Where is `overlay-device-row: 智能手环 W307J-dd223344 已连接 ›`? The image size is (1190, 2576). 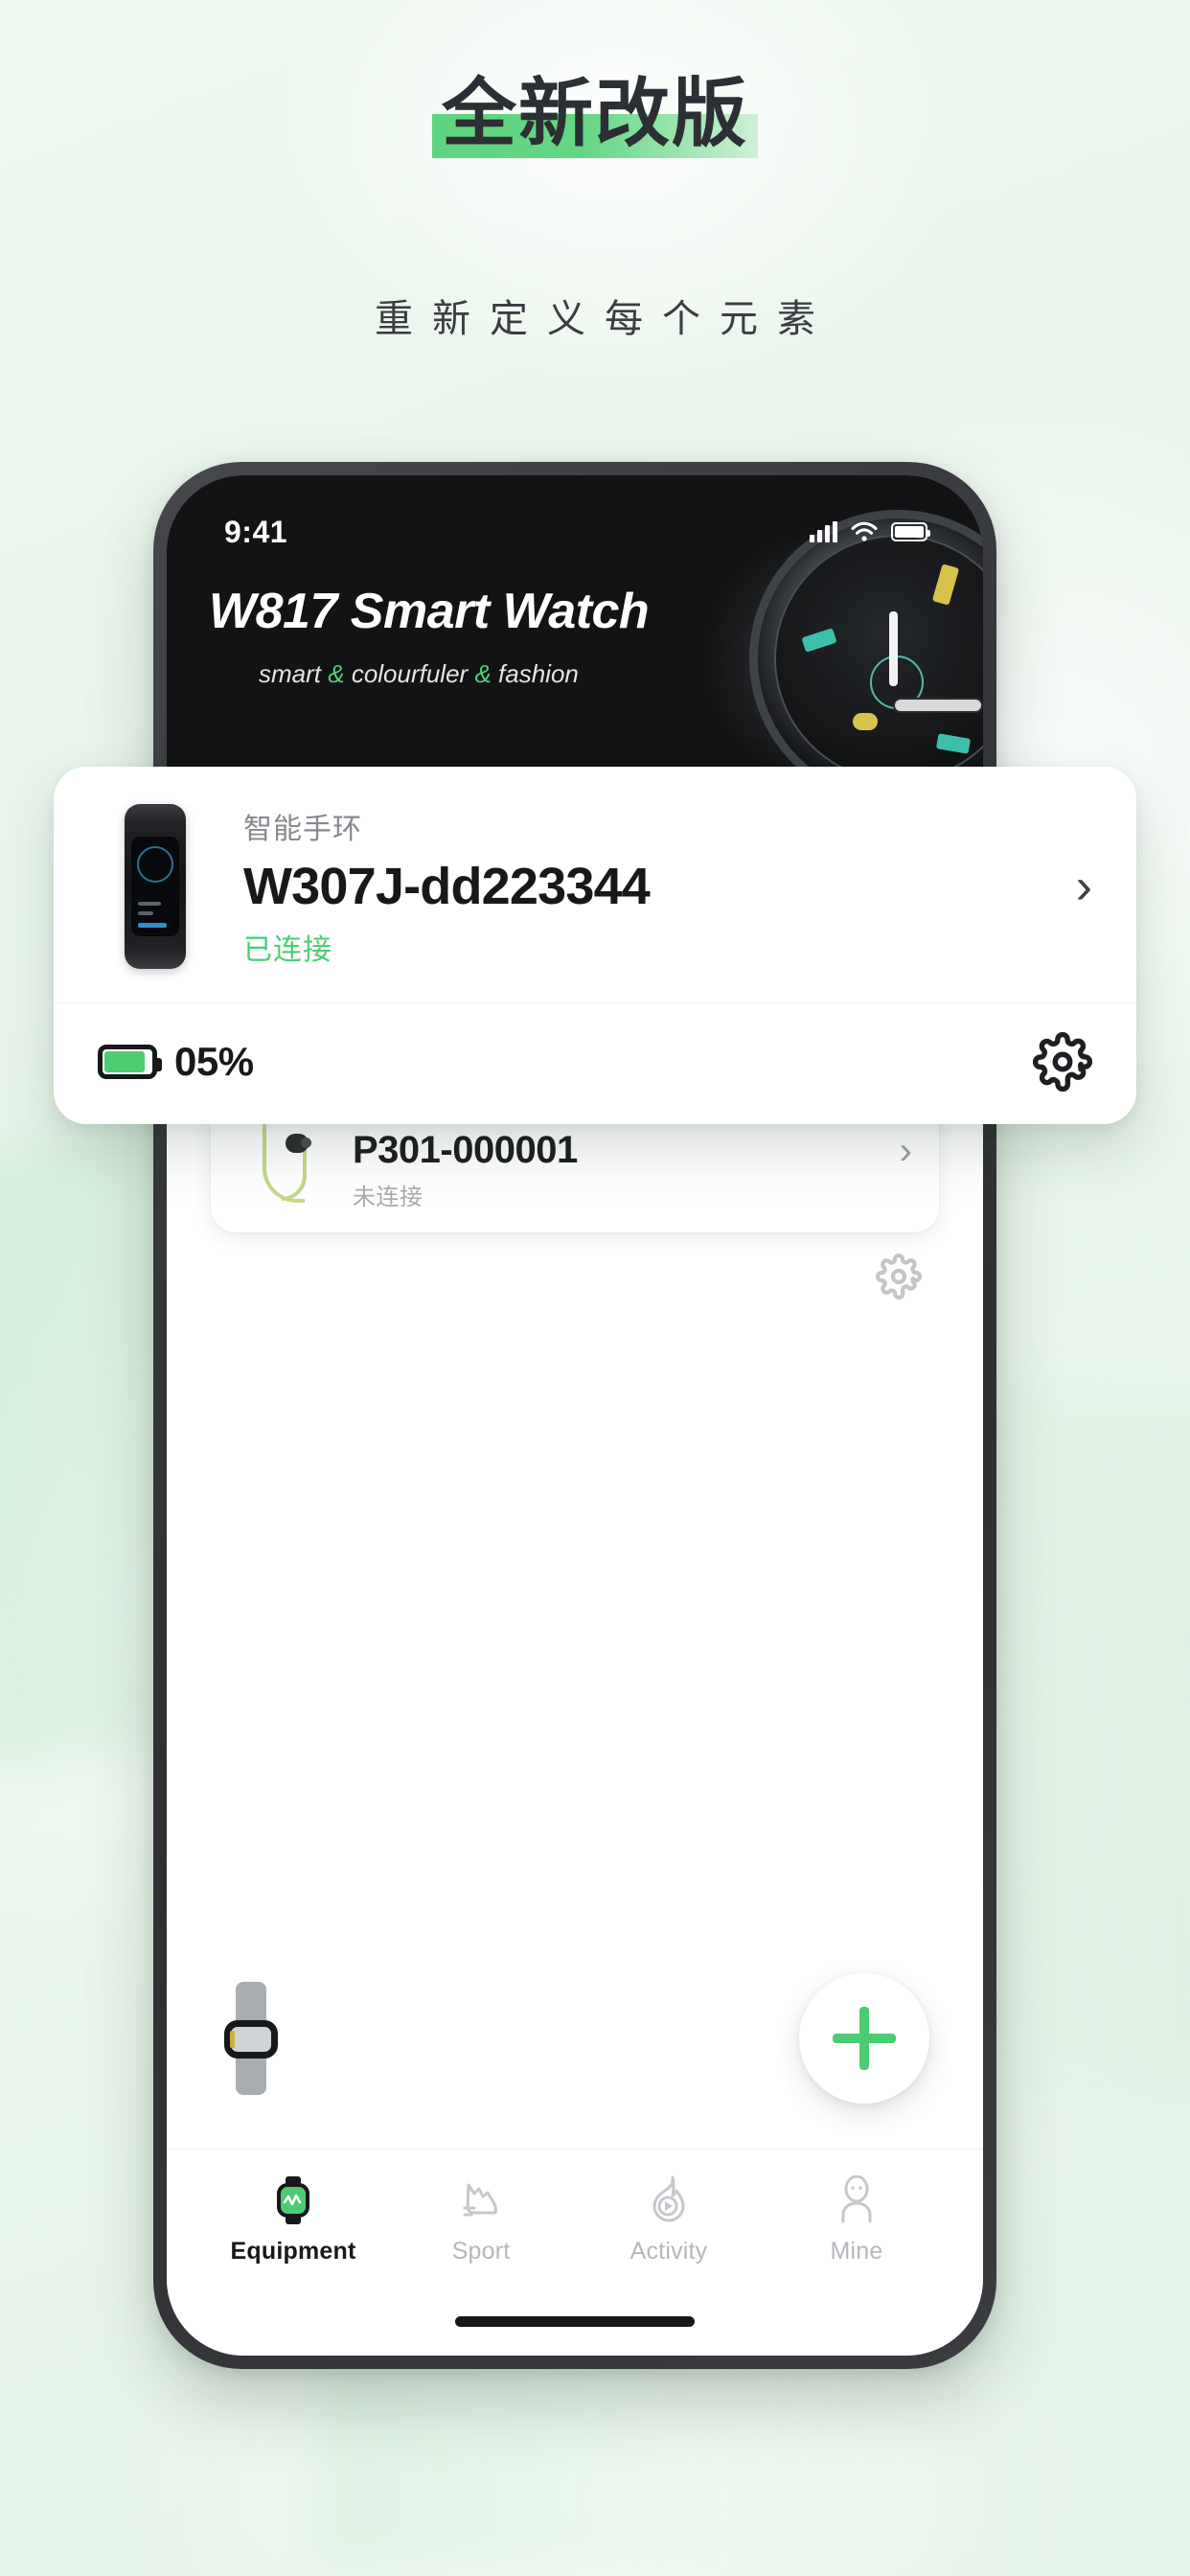
overlay-device-row: 智能手环 W307J-dd223344 已连接 › is located at coordinates (595, 885).